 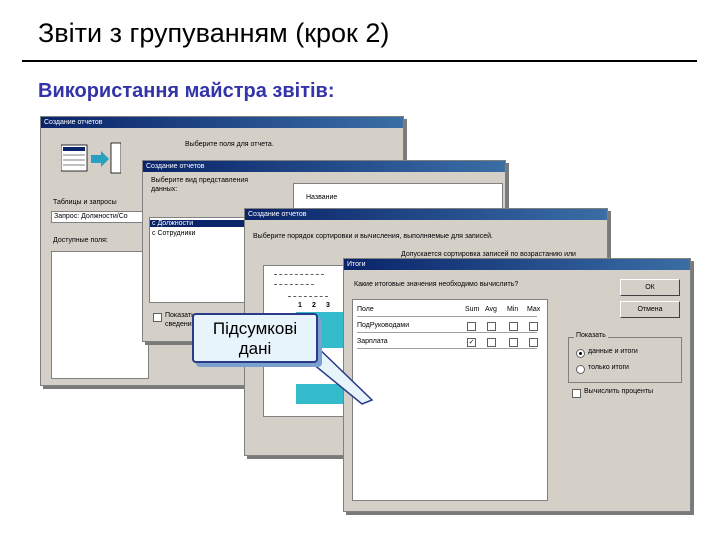 I want to click on sort-number-1: 1, so click(x=300, y=305).